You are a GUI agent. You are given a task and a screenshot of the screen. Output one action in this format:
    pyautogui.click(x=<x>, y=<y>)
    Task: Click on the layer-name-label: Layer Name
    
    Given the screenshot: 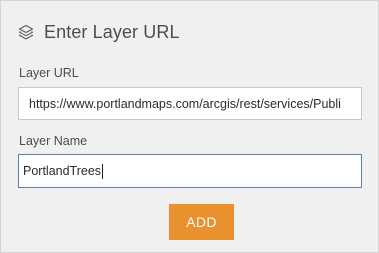 What is the action you would take?
    pyautogui.click(x=53, y=141)
    